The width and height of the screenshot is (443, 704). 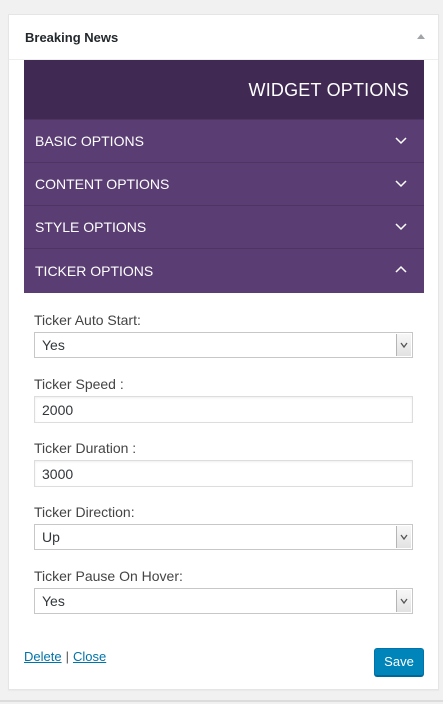 What do you see at coordinates (85, 448) in the screenshot?
I see `ticker-duration-label: Ticker Duration :` at bounding box center [85, 448].